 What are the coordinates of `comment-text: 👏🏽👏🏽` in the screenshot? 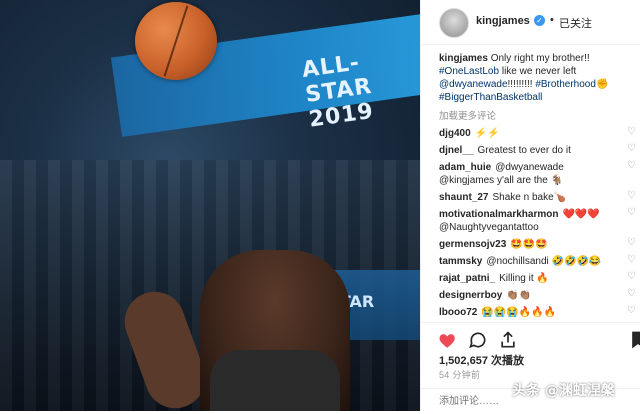 It's located at (519, 295).